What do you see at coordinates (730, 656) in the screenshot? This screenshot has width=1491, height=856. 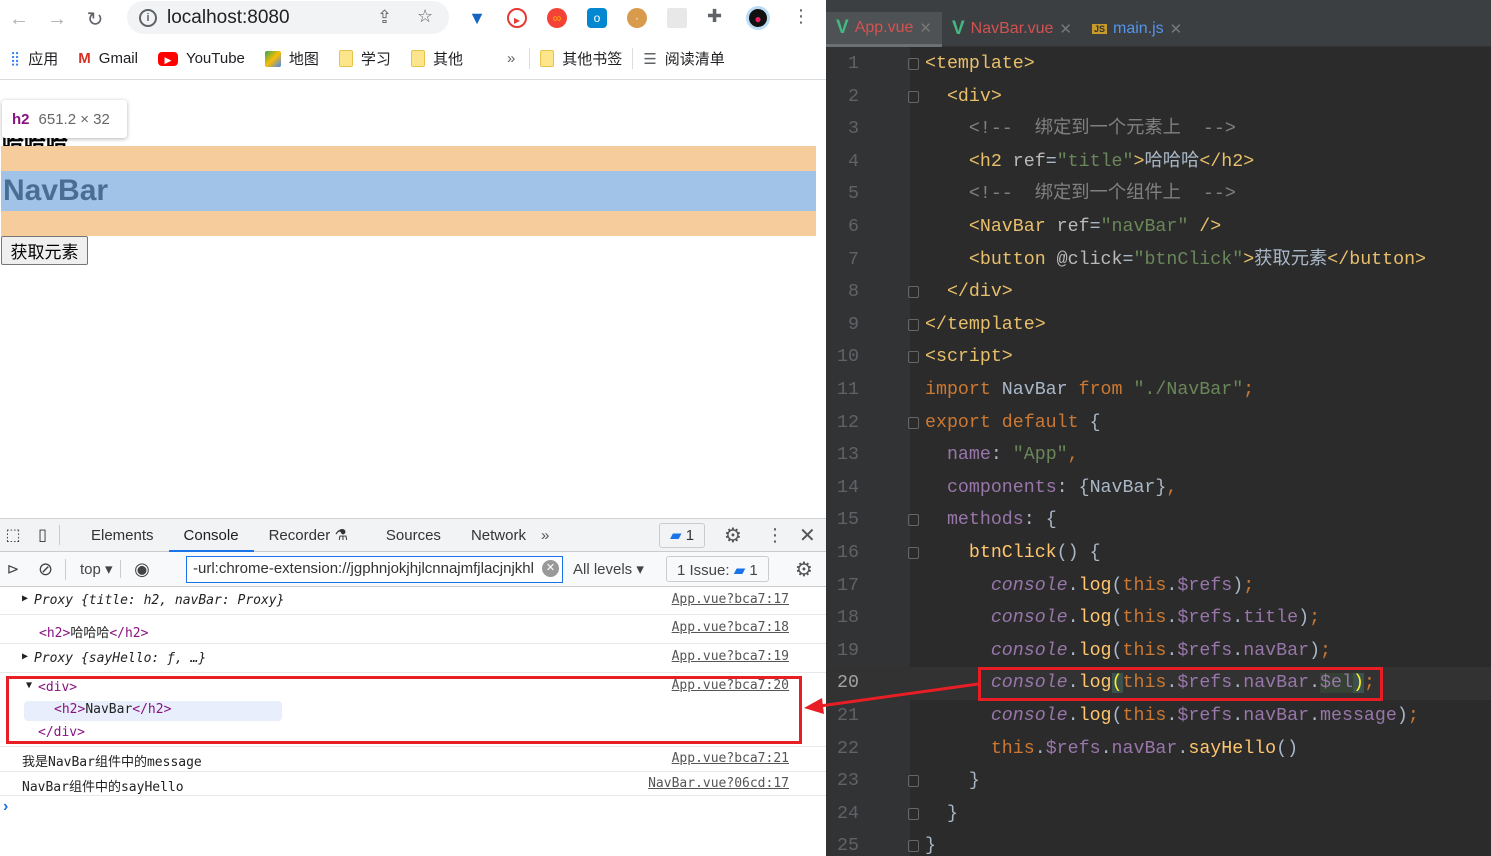 I see `source-link: App.vue?bca7:19` at bounding box center [730, 656].